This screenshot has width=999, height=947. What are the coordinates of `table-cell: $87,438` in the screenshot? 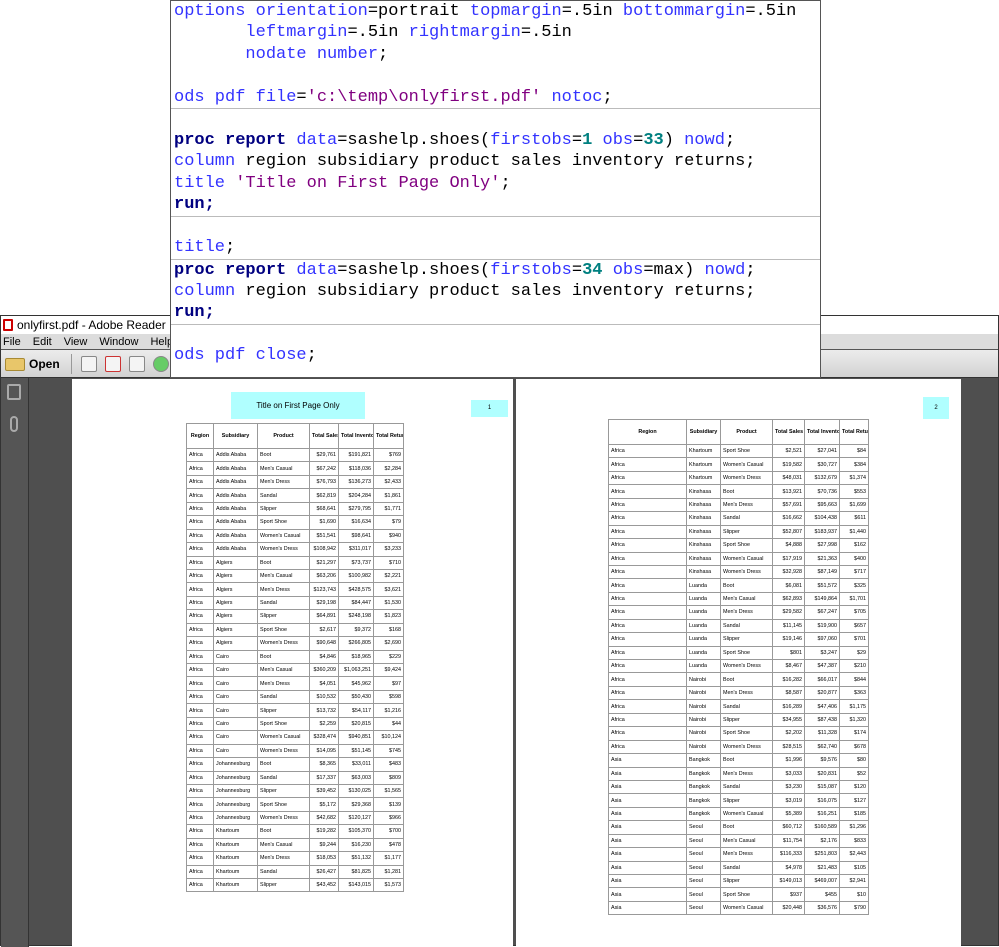 It's located at (822, 720).